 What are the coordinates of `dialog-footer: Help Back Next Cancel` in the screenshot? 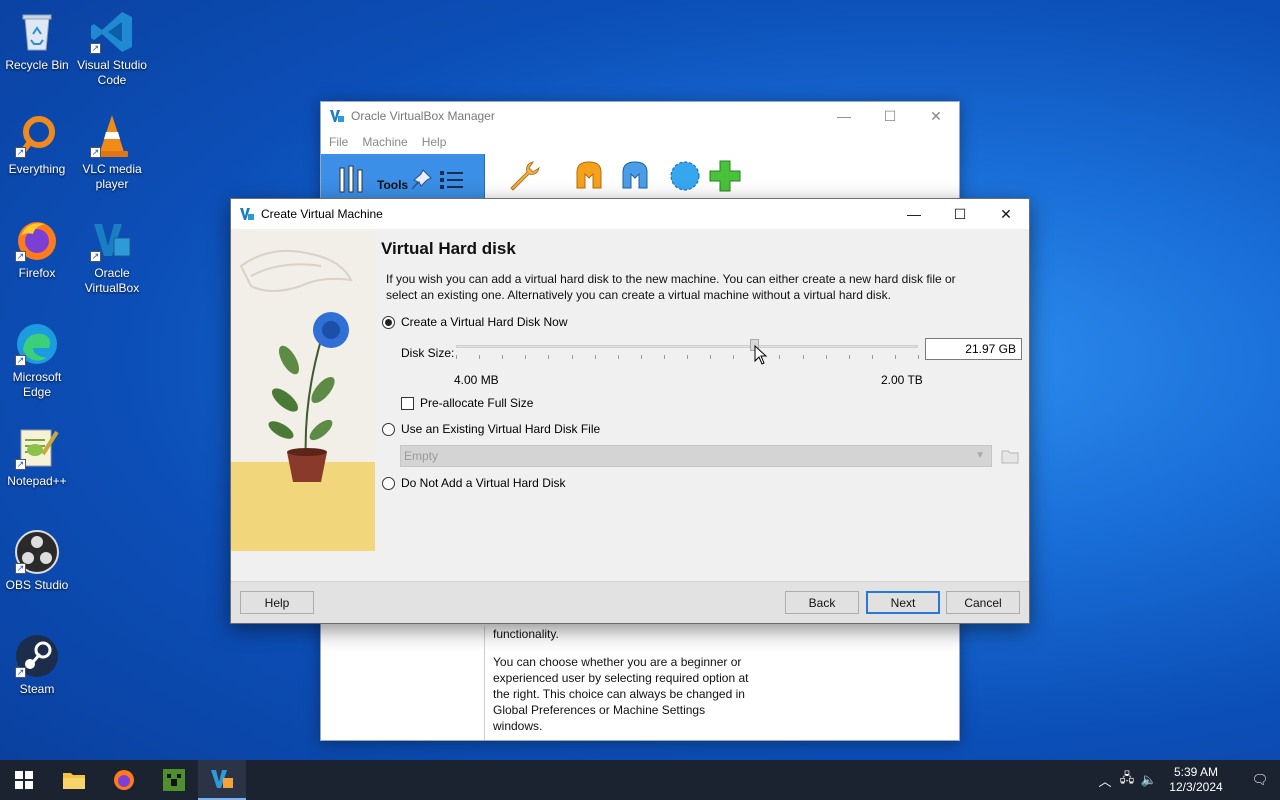 It's located at (630, 602).